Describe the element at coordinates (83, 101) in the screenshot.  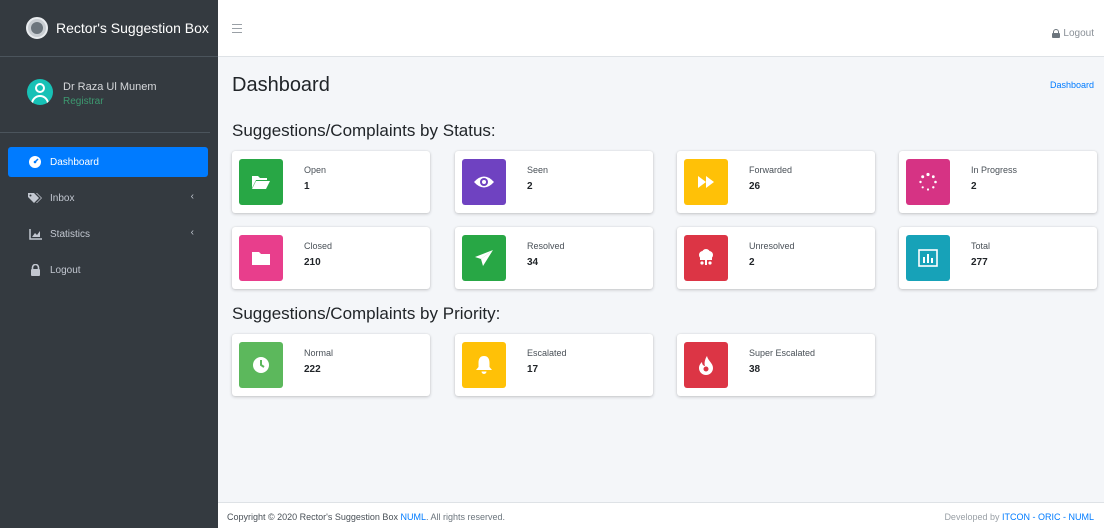
I see `user-role: Registrar` at that location.